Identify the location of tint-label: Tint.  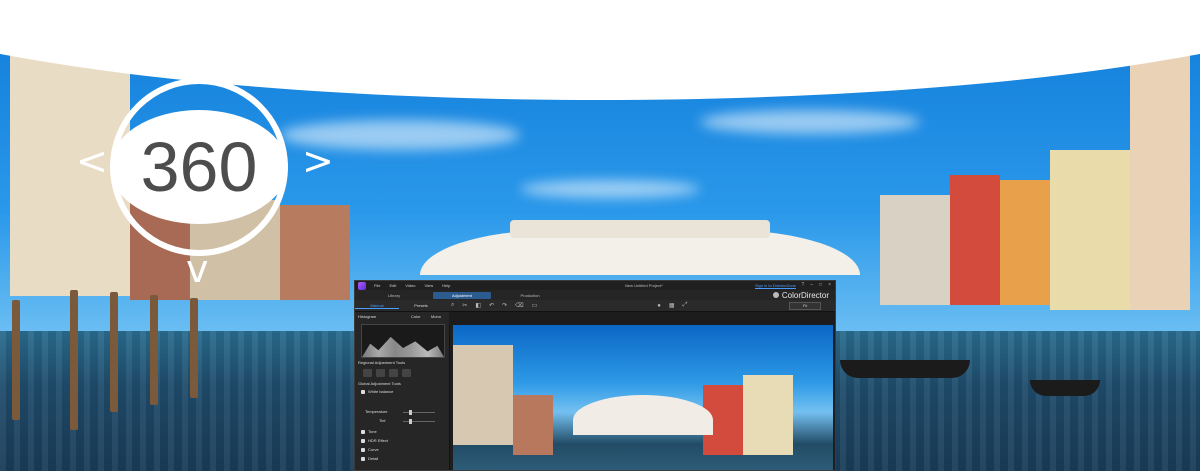
(382, 420).